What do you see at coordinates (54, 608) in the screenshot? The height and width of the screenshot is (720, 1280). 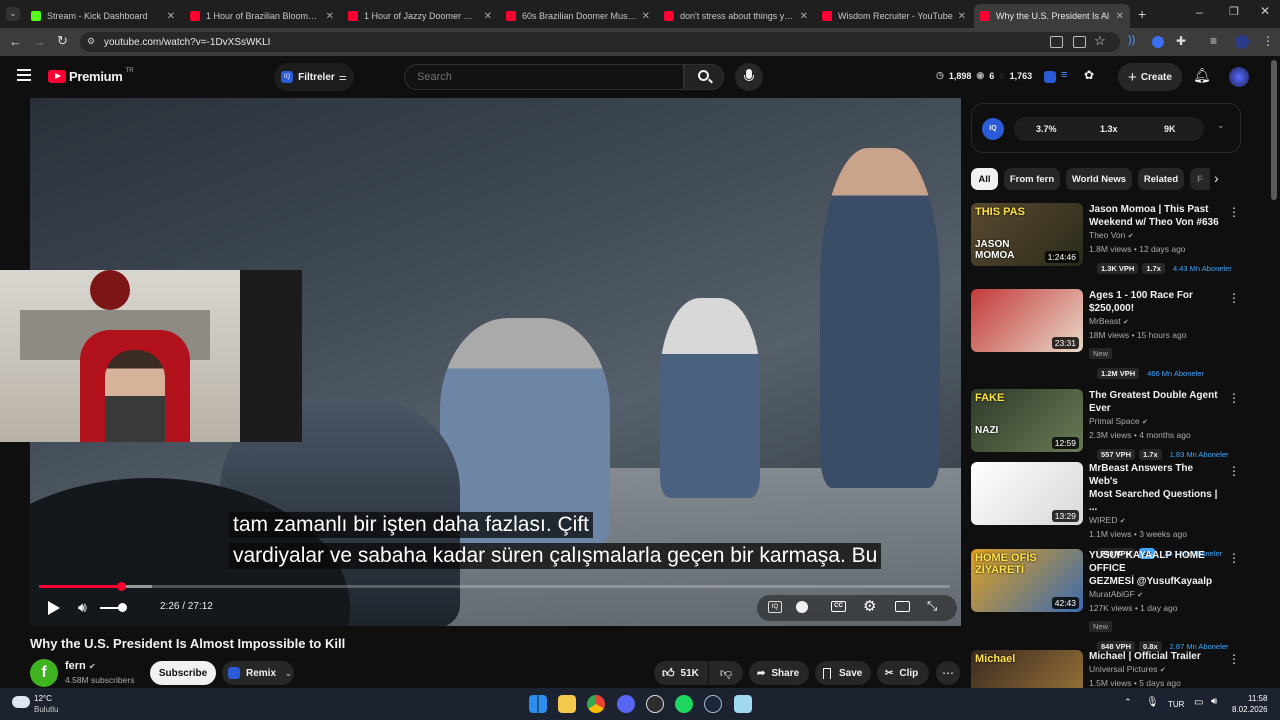 I see `play-button` at bounding box center [54, 608].